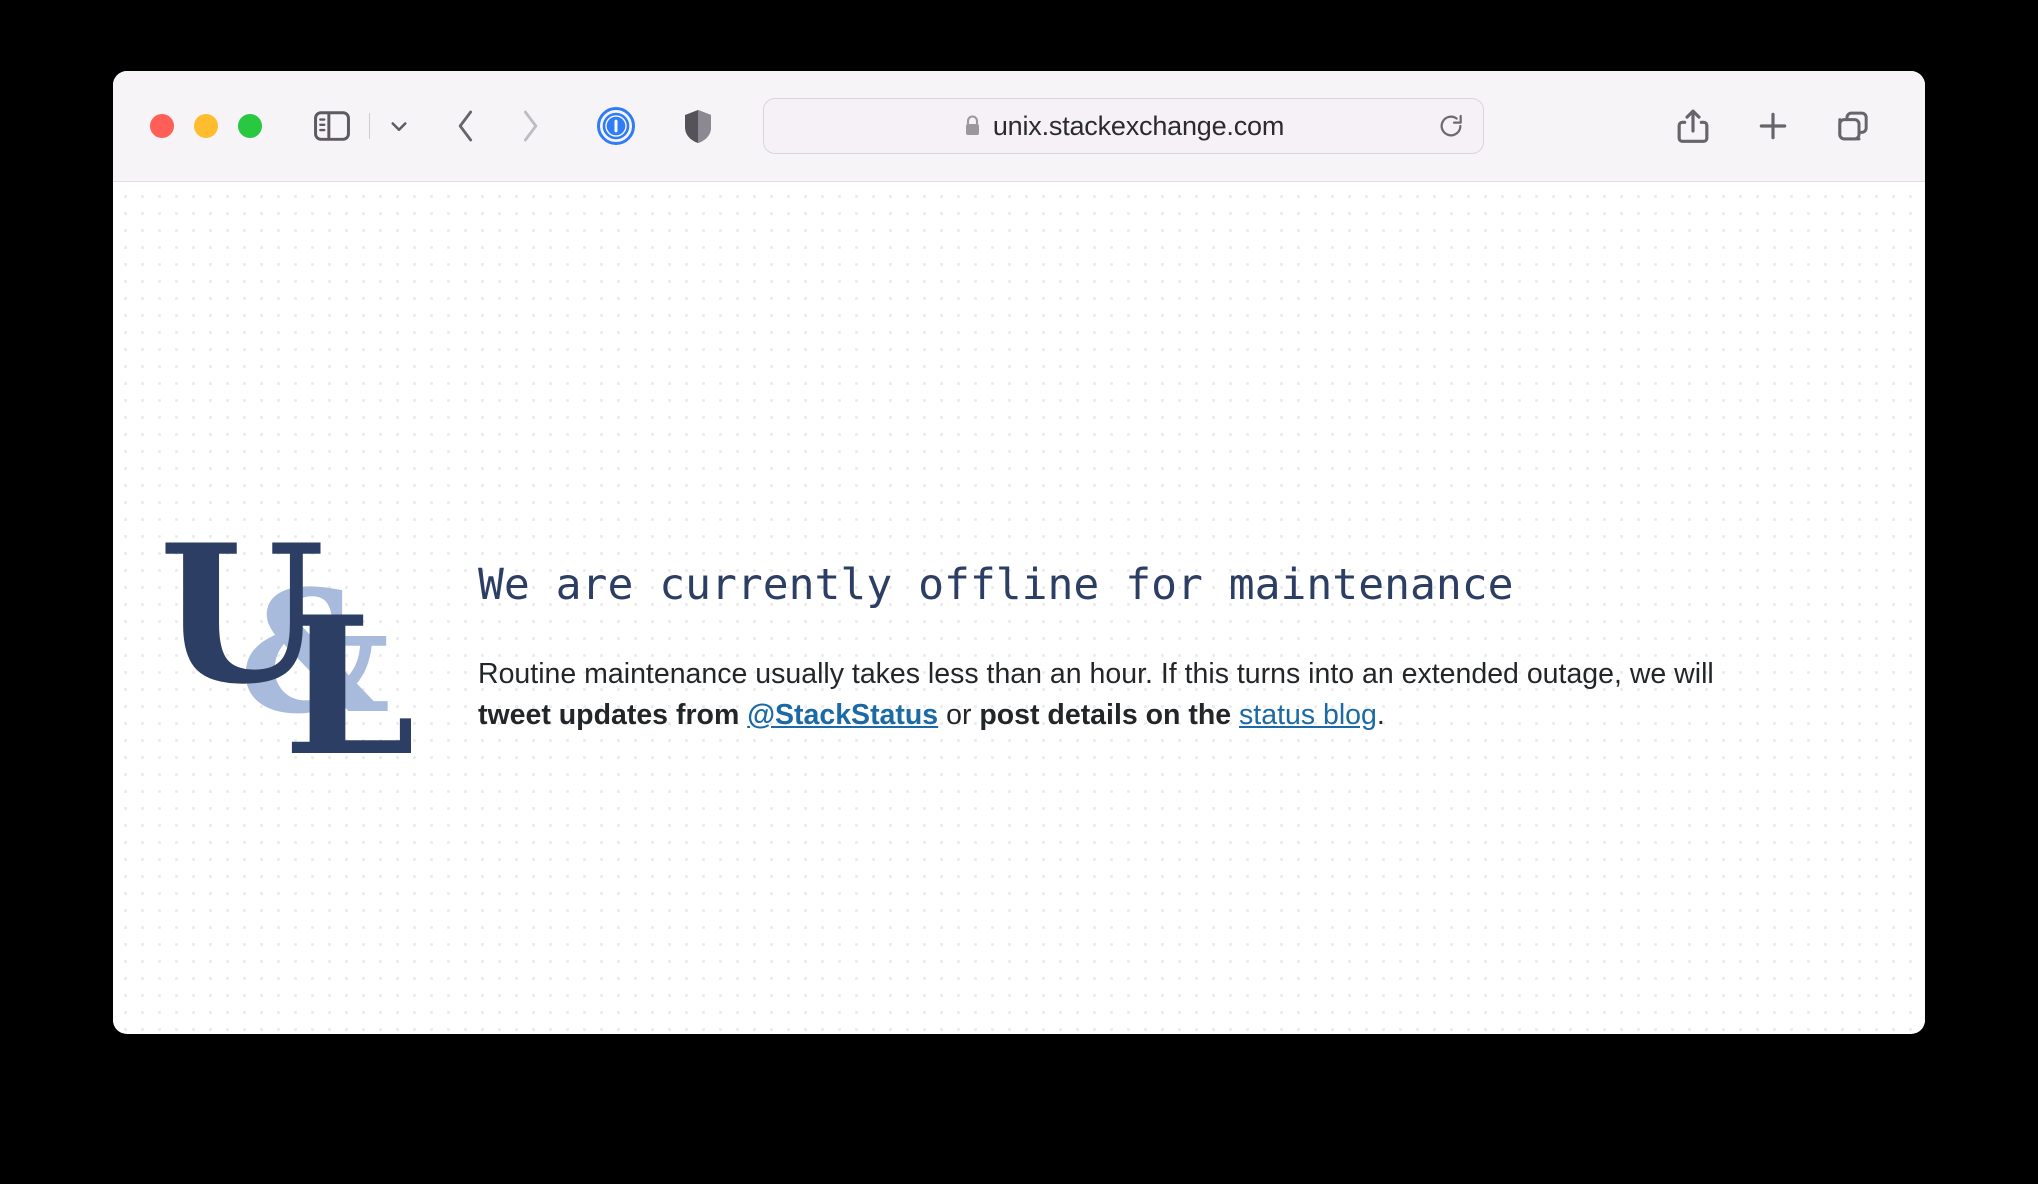  I want to click on sidebar-icon, so click(332, 126).